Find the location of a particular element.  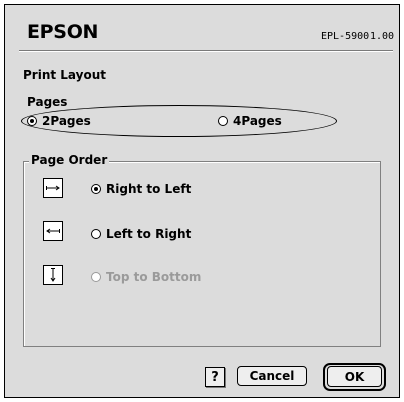

radio-top-to-bottom: Top to Bottom is located at coordinates (146, 277).